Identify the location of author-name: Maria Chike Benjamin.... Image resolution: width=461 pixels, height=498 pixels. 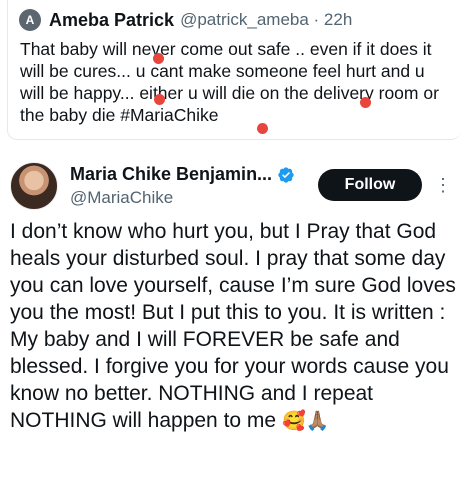
(171, 174).